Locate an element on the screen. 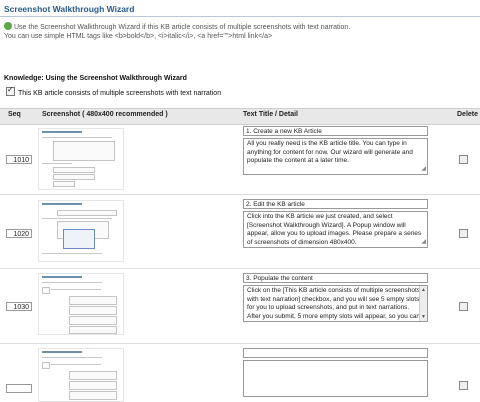 The image size is (480, 402). title-input is located at coordinates (335, 353).